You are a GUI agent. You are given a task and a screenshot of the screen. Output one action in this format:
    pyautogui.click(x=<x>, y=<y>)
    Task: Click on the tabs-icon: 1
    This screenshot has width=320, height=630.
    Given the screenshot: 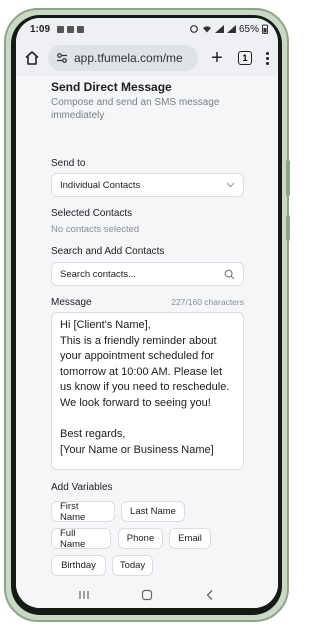 What is the action you would take?
    pyautogui.click(x=245, y=58)
    